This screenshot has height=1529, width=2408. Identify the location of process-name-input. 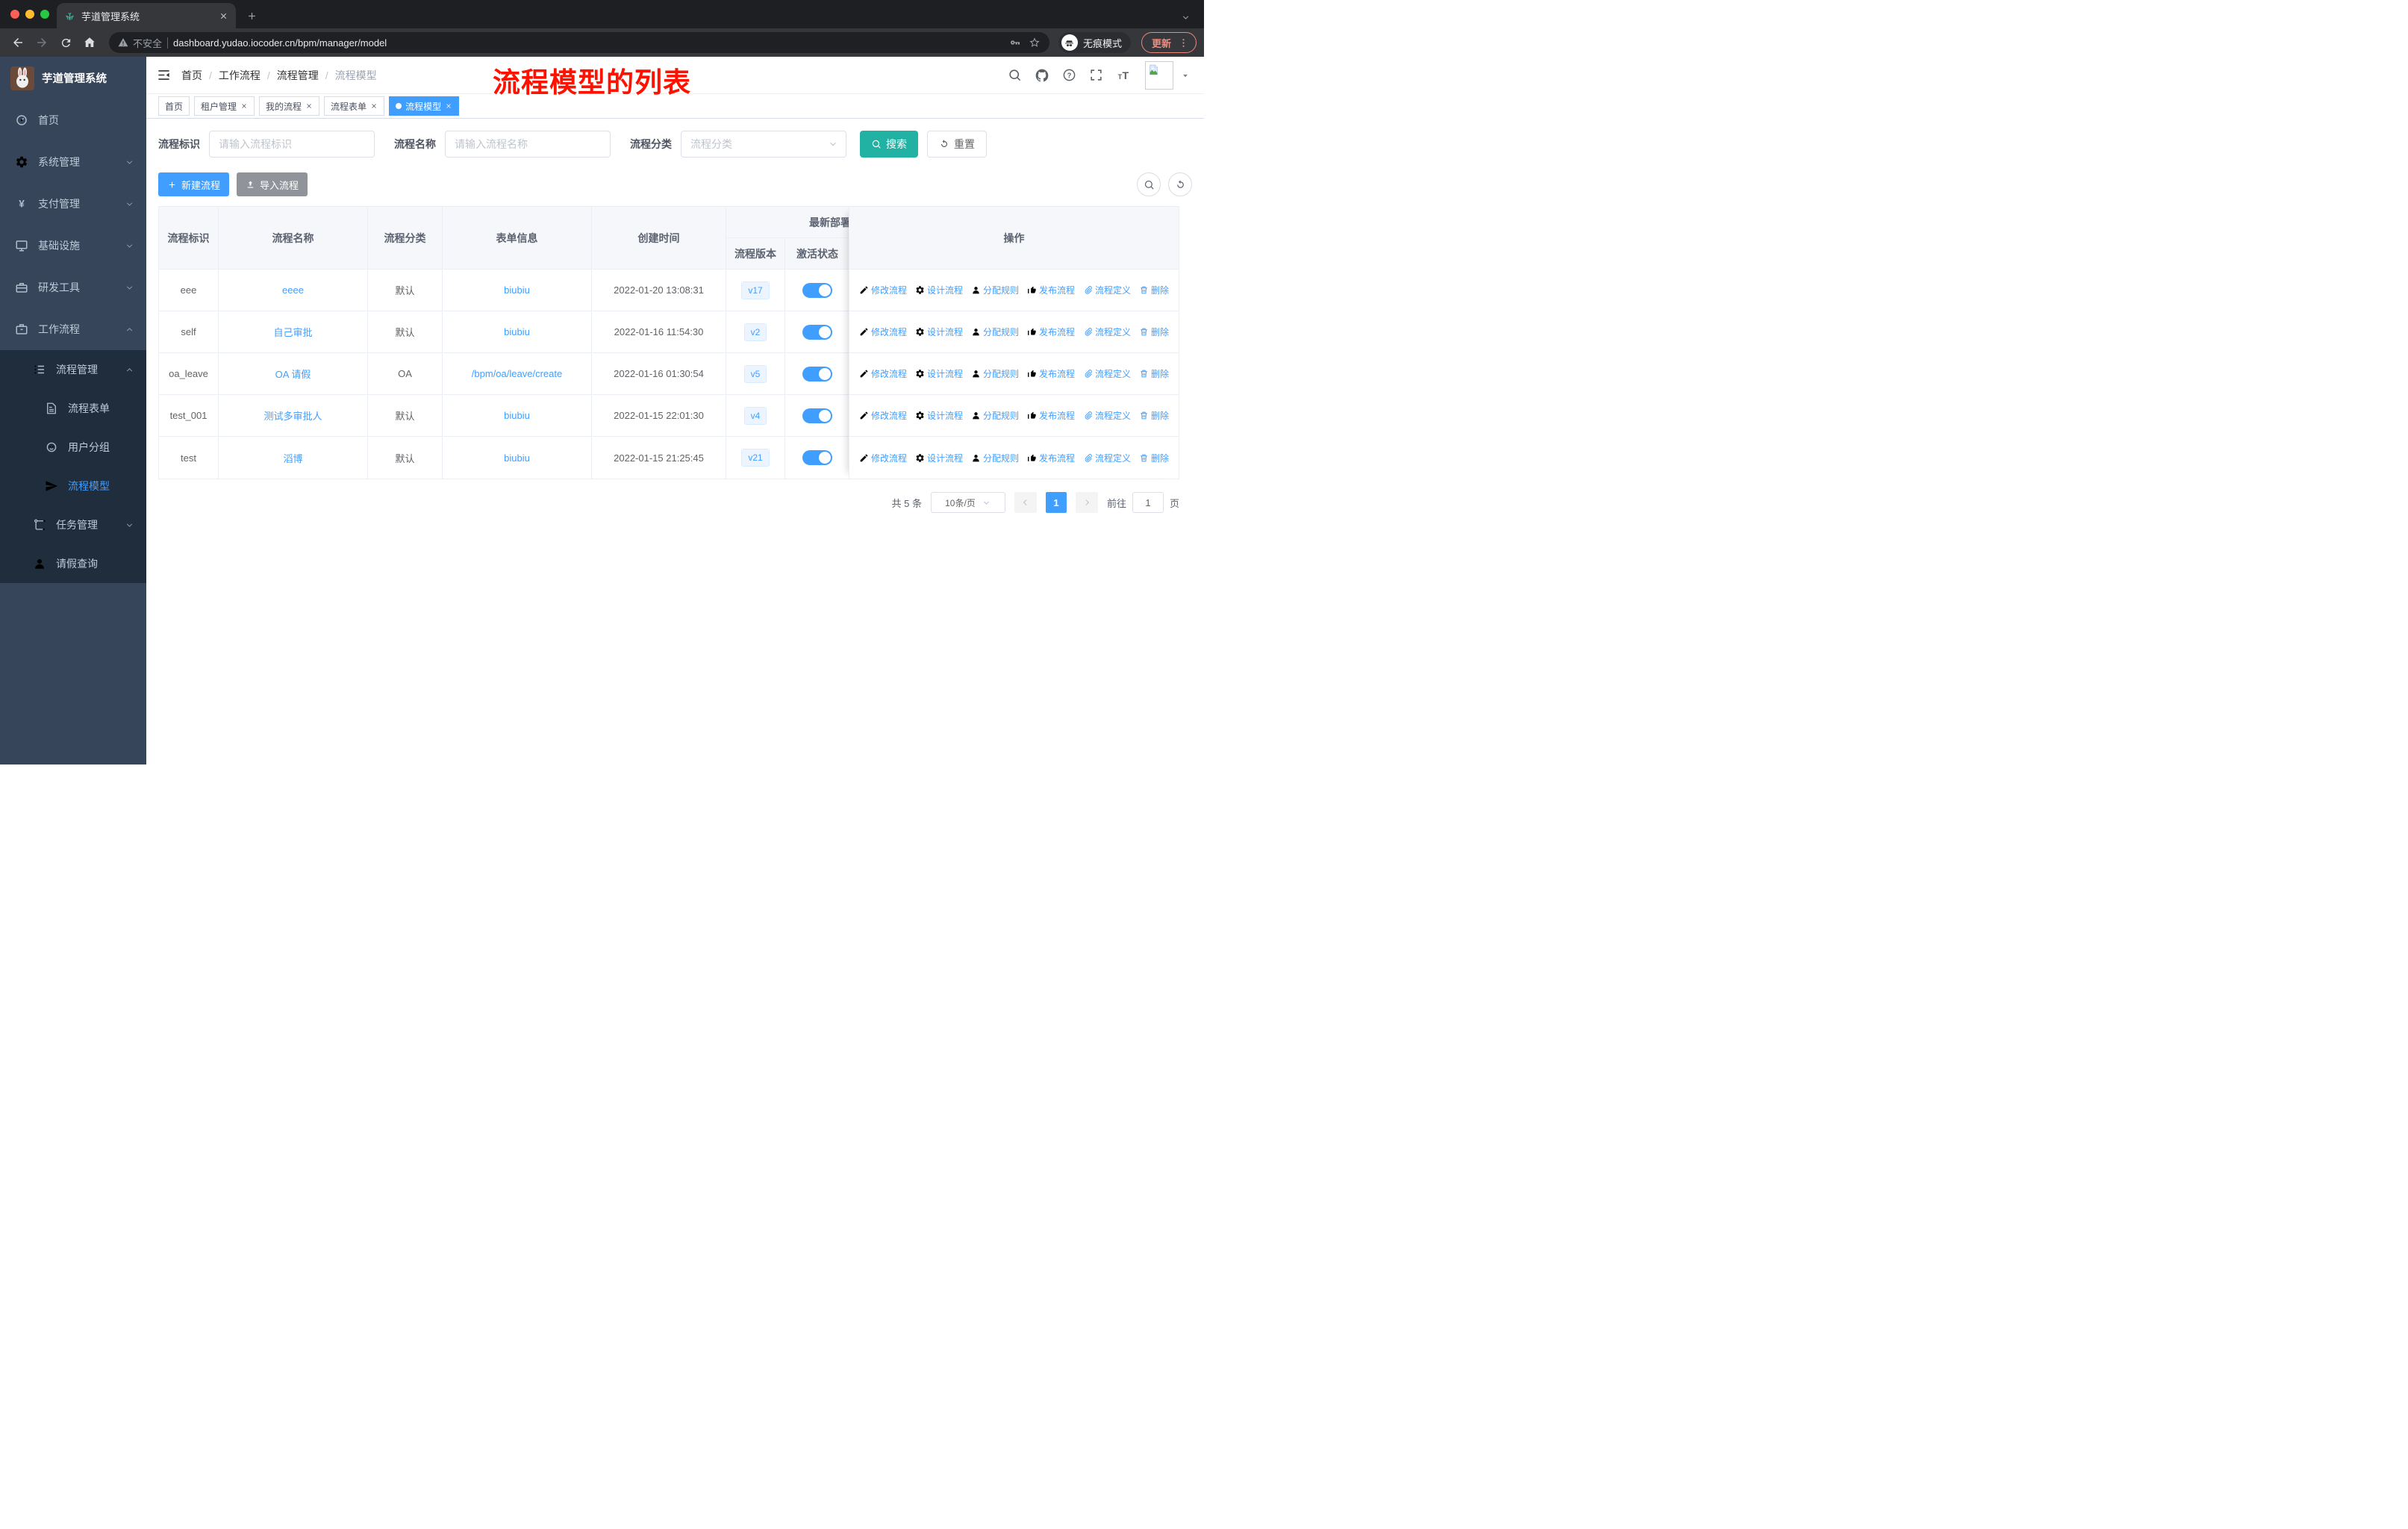
(528, 144).